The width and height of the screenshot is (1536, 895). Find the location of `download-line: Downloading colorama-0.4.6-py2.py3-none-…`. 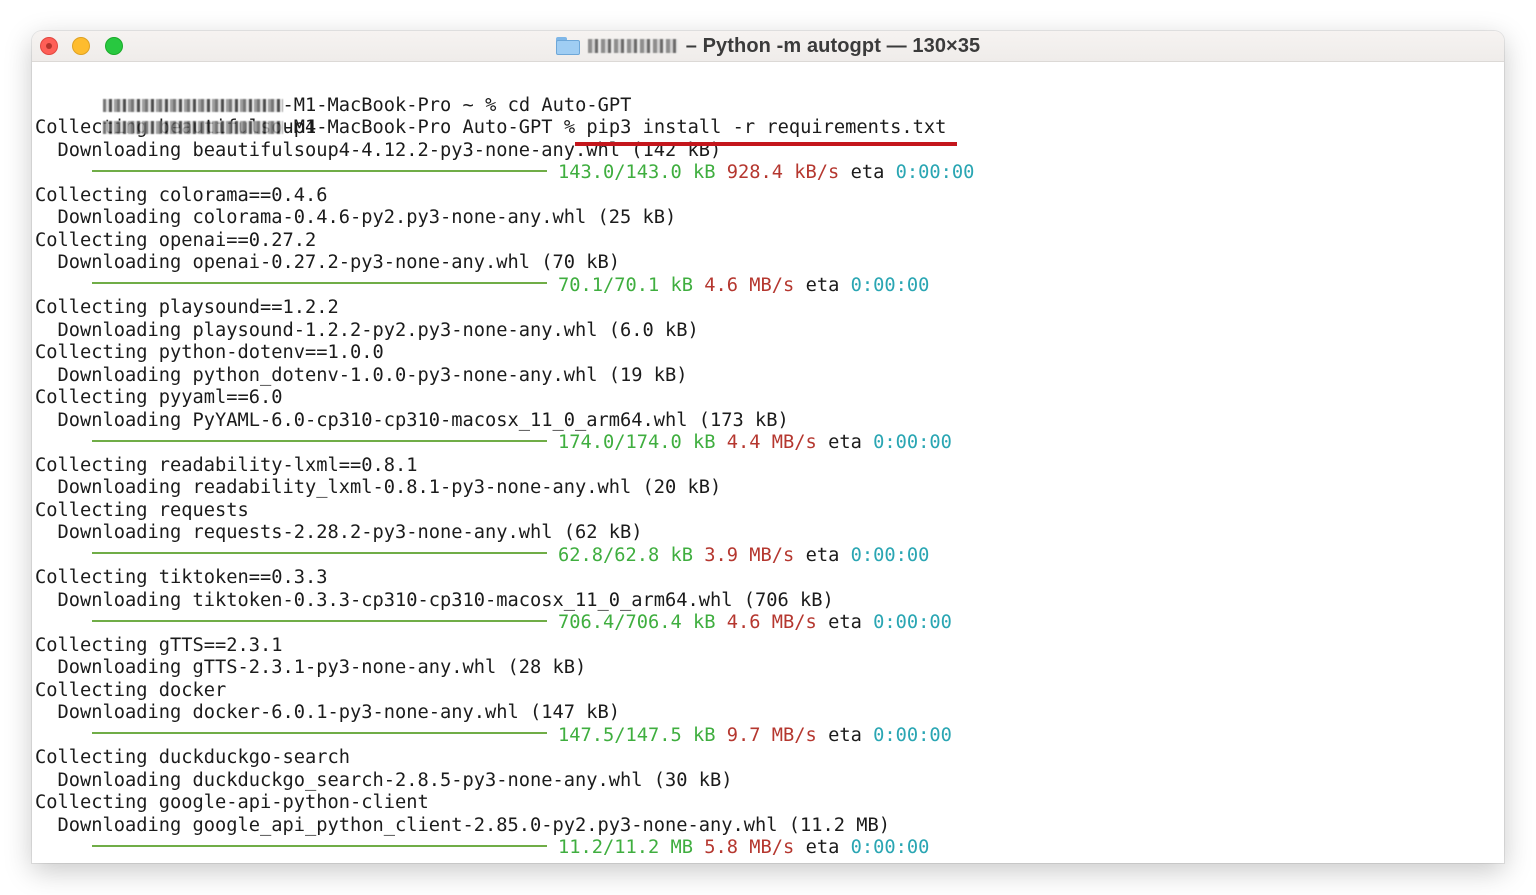

download-line: Downloading colorama-0.4.6-py2.py3-none-… is located at coordinates (356, 217).